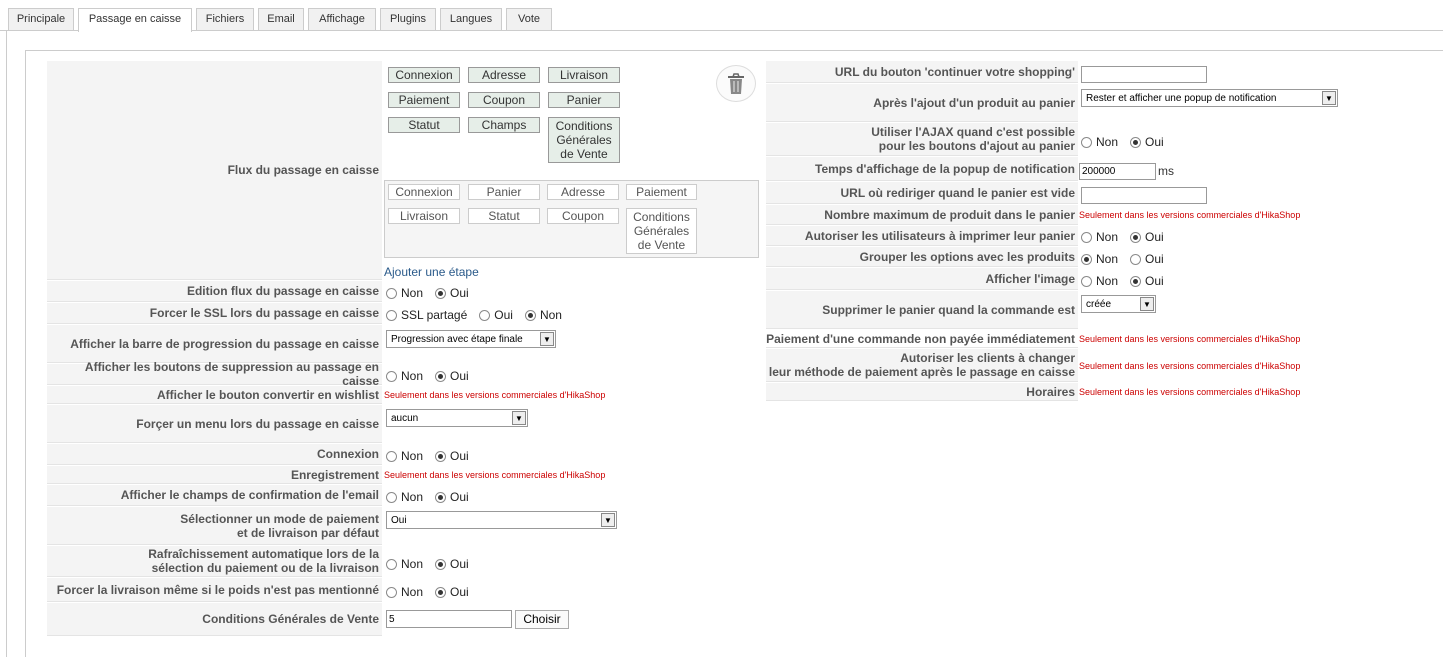 The width and height of the screenshot is (1443, 657). I want to click on delete-cart-select: créée ▼, so click(1118, 304).